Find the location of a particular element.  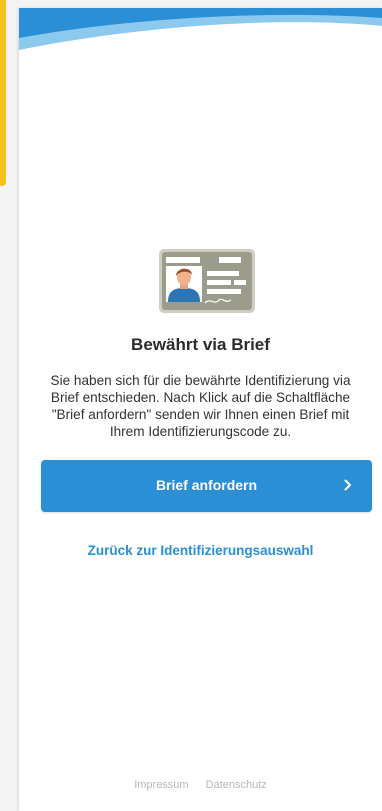

request-letter-button-label: Brief anfordern is located at coordinates (206, 485).